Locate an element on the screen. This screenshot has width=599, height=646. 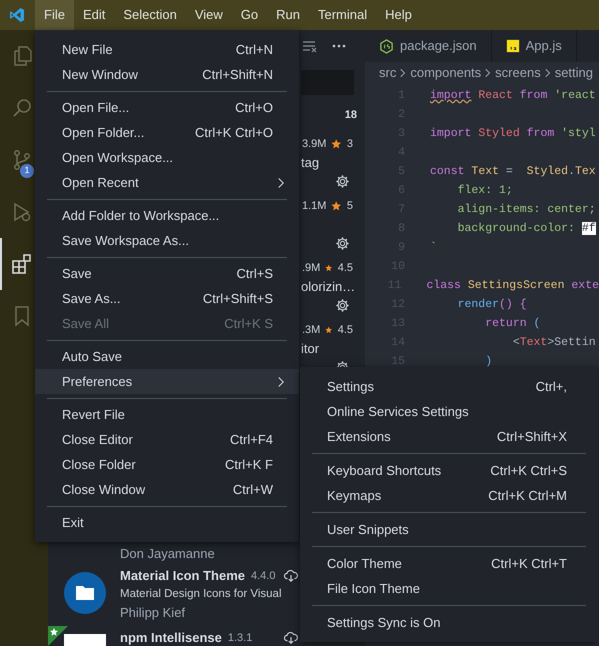
activity-bar-item: 1 is located at coordinates (17, 160).